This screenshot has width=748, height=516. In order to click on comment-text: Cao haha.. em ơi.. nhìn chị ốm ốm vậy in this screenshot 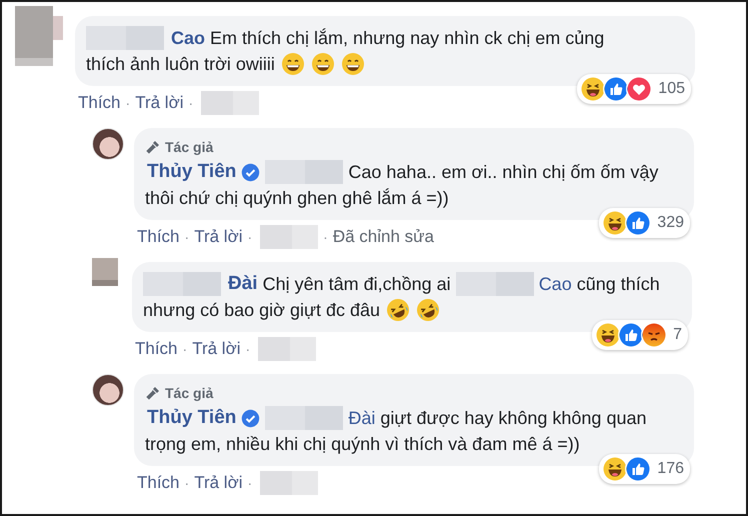, I will do `click(503, 172)`.